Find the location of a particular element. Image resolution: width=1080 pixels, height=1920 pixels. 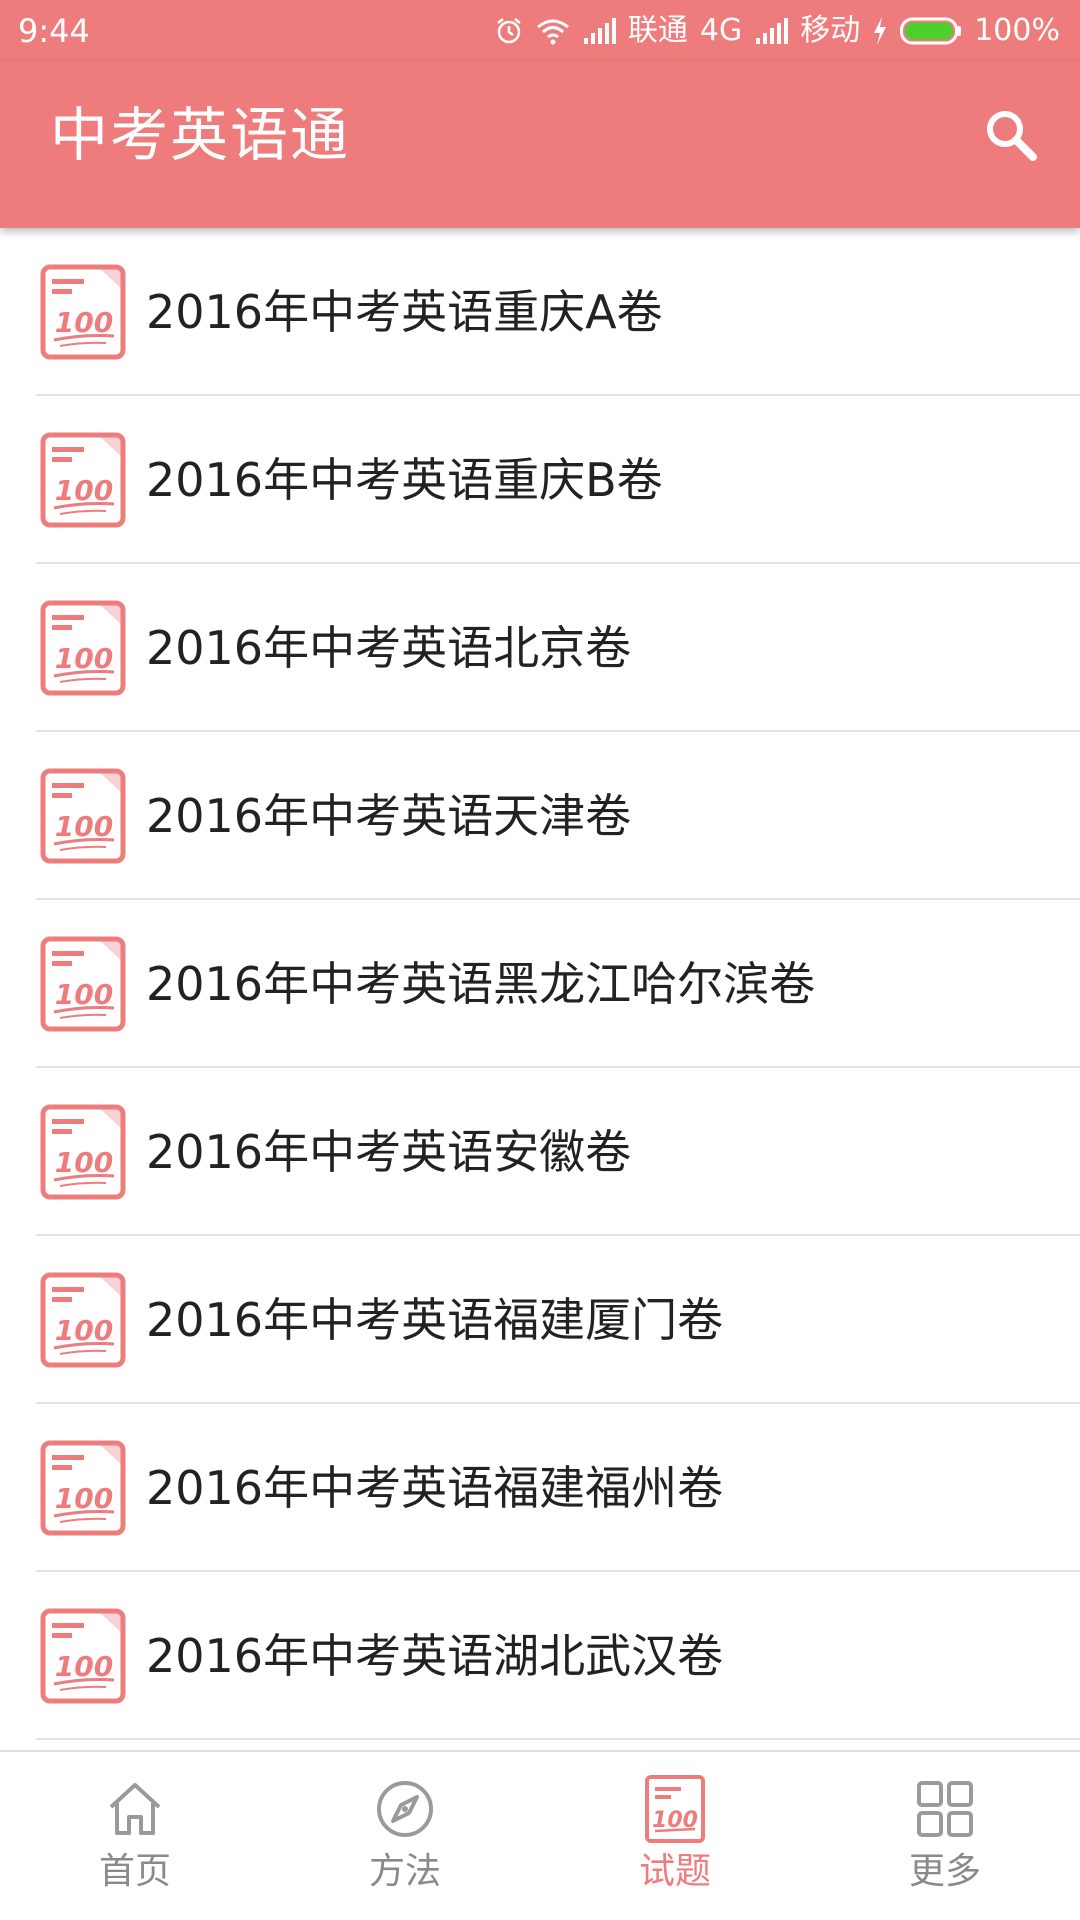

paper-title: 2016年中考英语福建福州卷 is located at coordinates (435, 1488).